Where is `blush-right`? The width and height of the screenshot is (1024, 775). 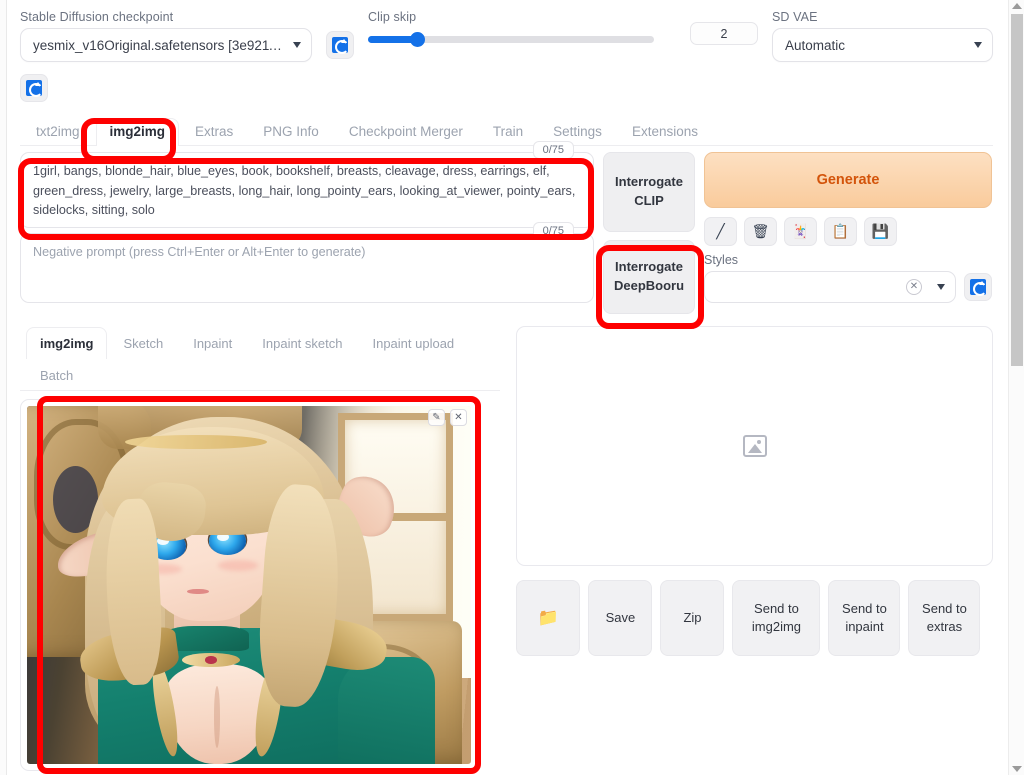
blush-right is located at coordinates (237, 565).